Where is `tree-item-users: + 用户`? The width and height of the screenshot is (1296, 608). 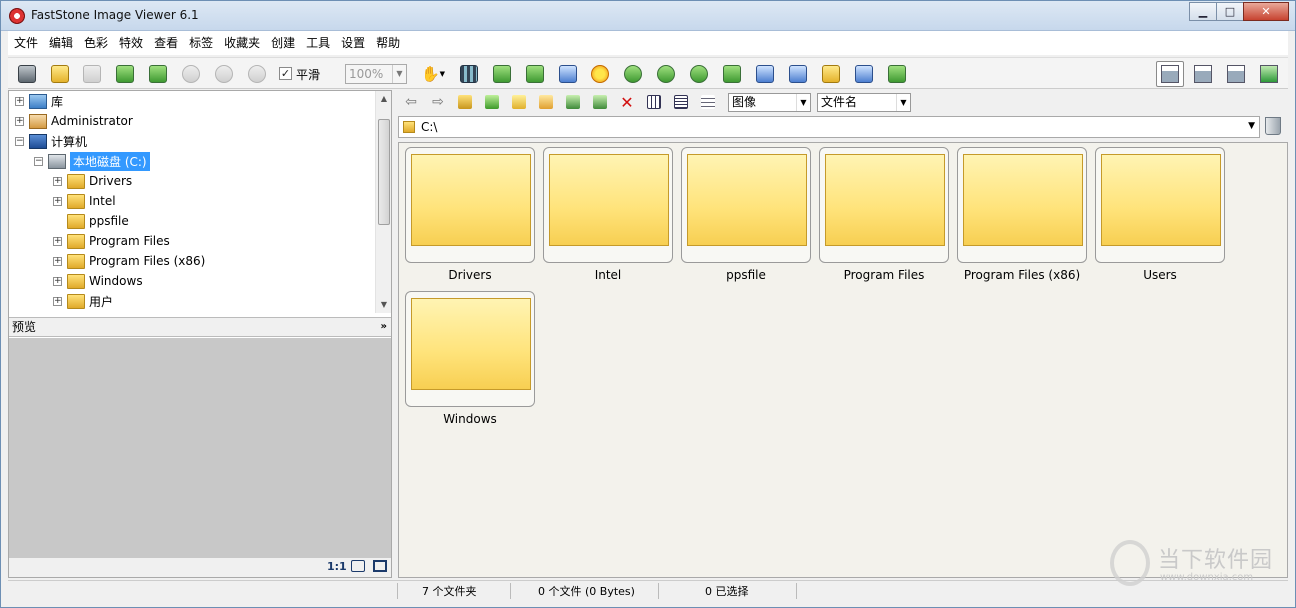
tree-item-users: + 用户 is located at coordinates (83, 301).